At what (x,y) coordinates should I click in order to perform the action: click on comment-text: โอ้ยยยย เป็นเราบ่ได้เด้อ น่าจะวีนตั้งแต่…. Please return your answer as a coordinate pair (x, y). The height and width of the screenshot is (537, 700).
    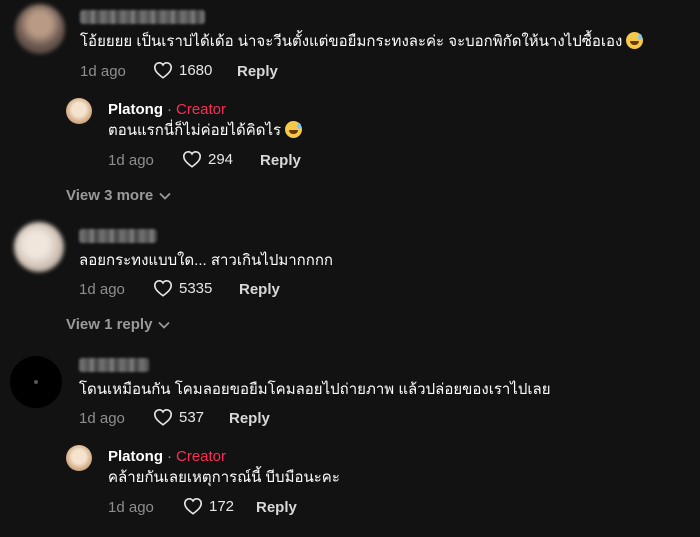
    Looking at the image, I should click on (362, 42).